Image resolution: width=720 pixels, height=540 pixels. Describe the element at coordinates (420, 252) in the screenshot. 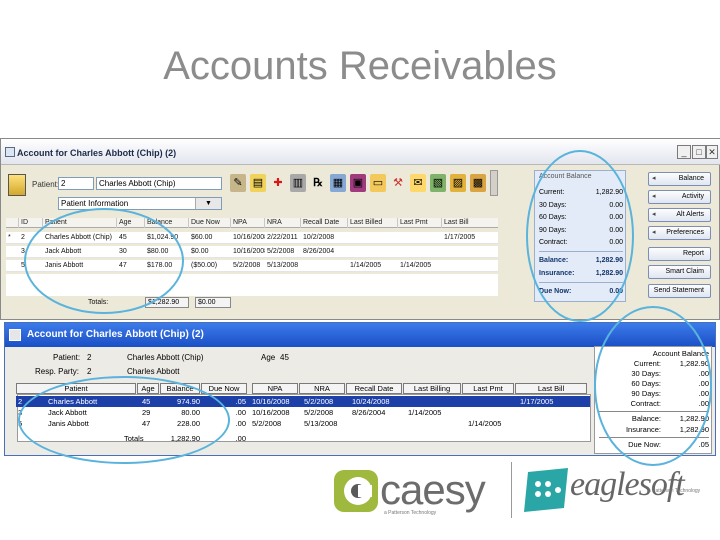

I see `cell-last-pmt` at that location.